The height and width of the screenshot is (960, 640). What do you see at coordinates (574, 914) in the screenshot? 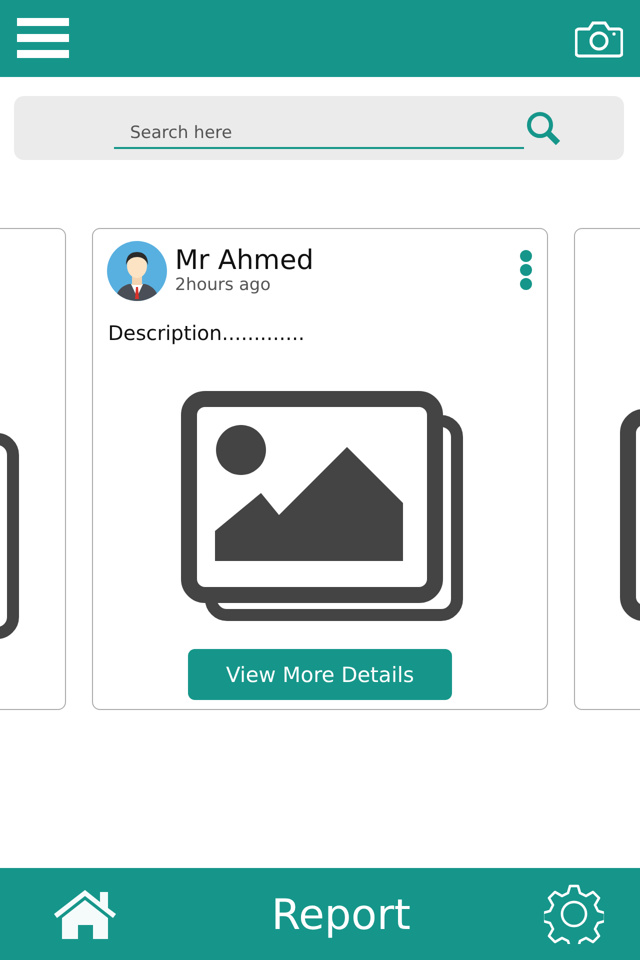
I see `settings-icon` at bounding box center [574, 914].